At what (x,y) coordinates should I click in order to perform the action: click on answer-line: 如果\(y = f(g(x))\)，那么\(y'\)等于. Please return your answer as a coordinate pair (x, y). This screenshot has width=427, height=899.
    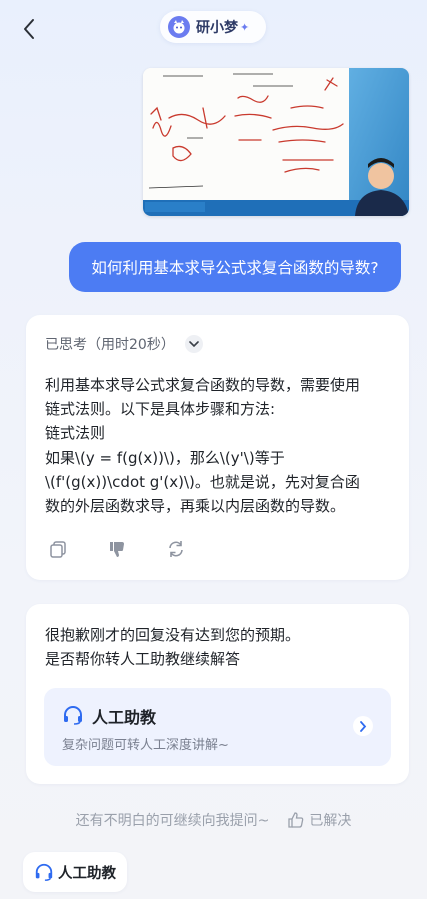
    Looking at the image, I should click on (165, 457).